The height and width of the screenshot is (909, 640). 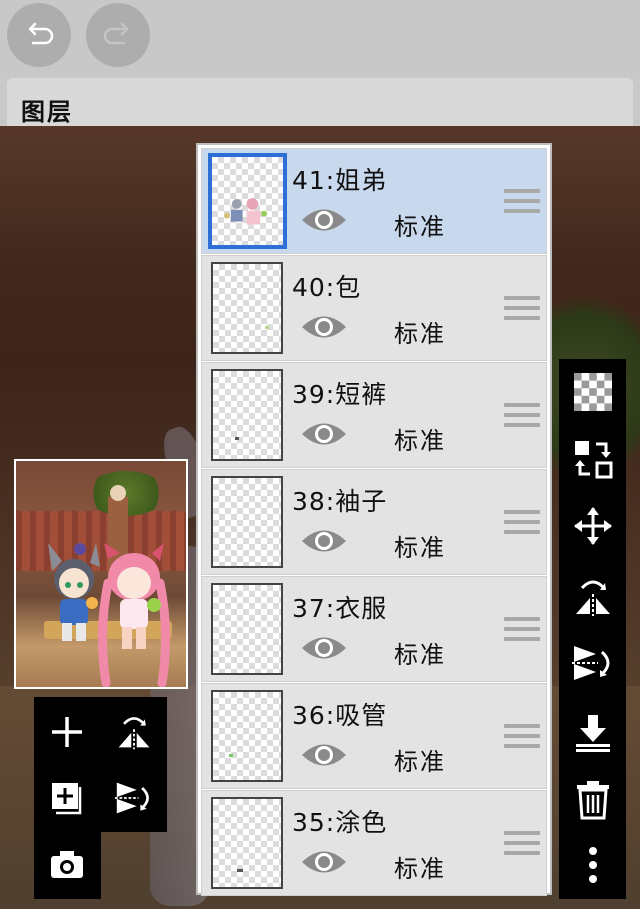 I want to click on redo-button, so click(x=118, y=35).